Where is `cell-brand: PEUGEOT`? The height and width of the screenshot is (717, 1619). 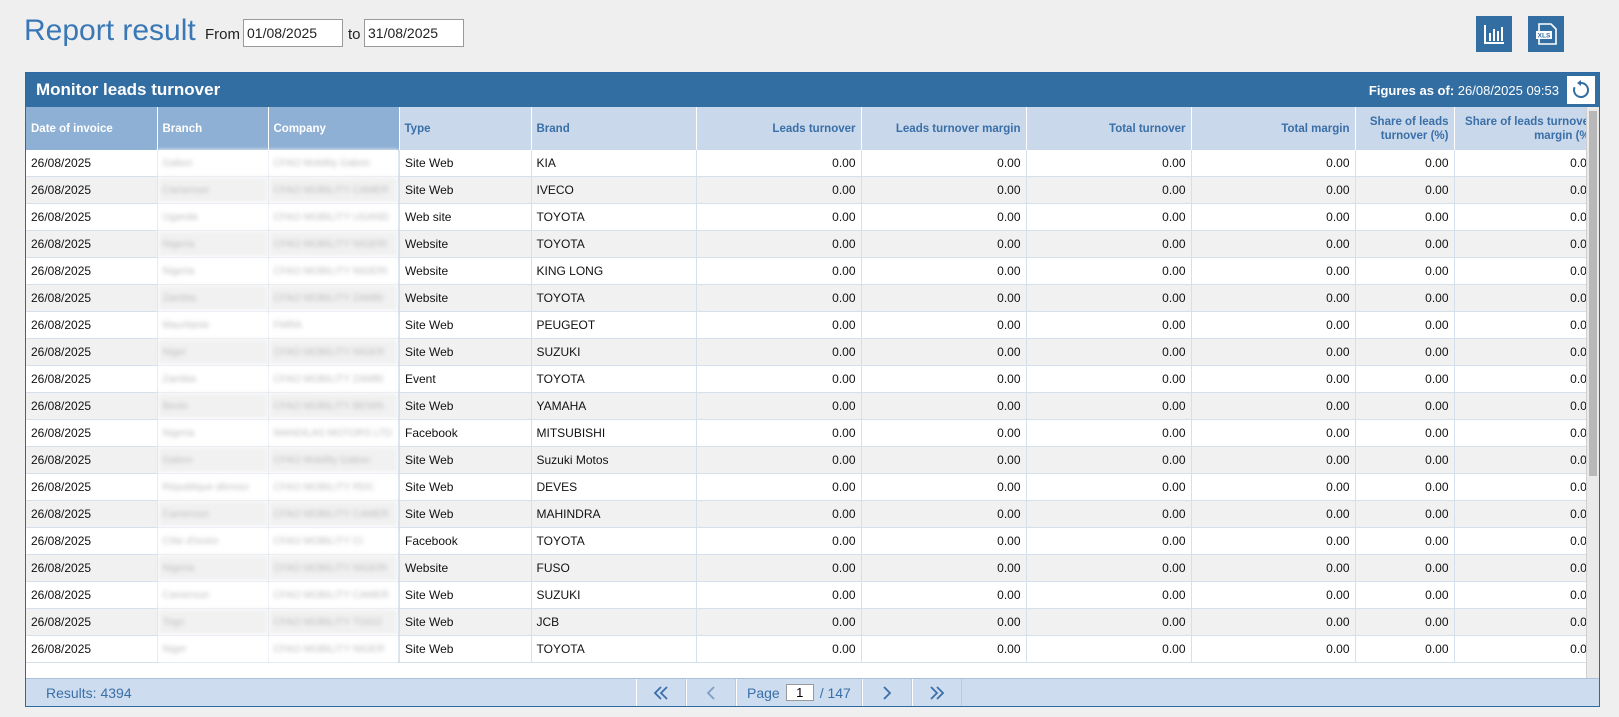
cell-brand: PEUGEOT is located at coordinates (614, 325).